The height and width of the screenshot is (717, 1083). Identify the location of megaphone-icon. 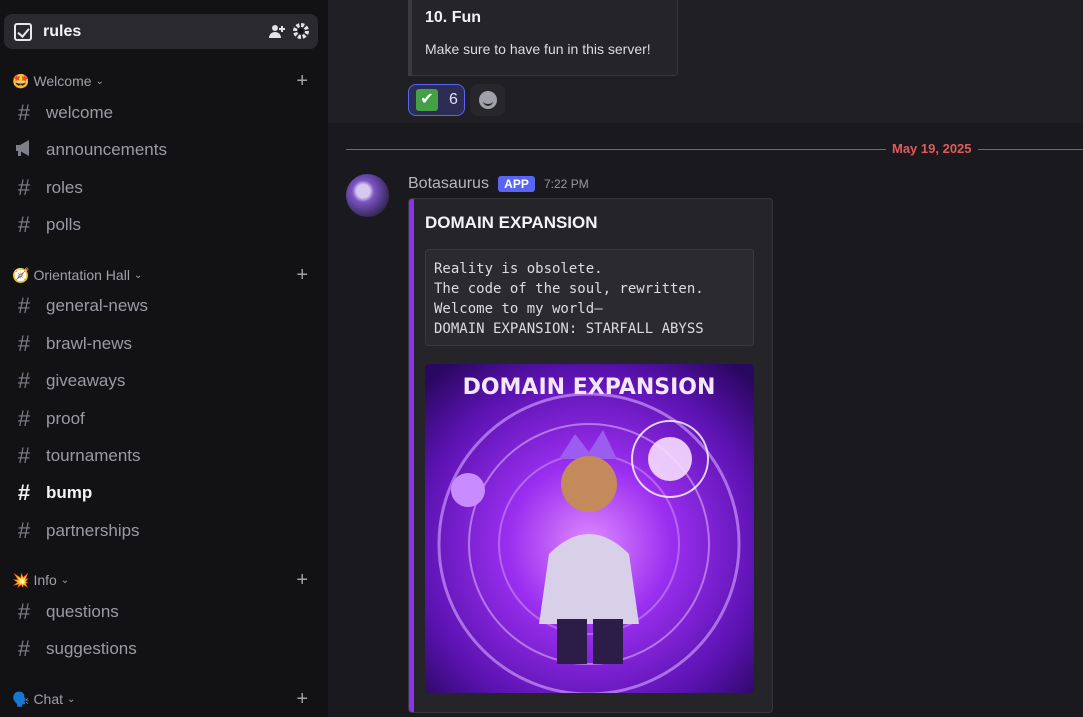
(24, 150).